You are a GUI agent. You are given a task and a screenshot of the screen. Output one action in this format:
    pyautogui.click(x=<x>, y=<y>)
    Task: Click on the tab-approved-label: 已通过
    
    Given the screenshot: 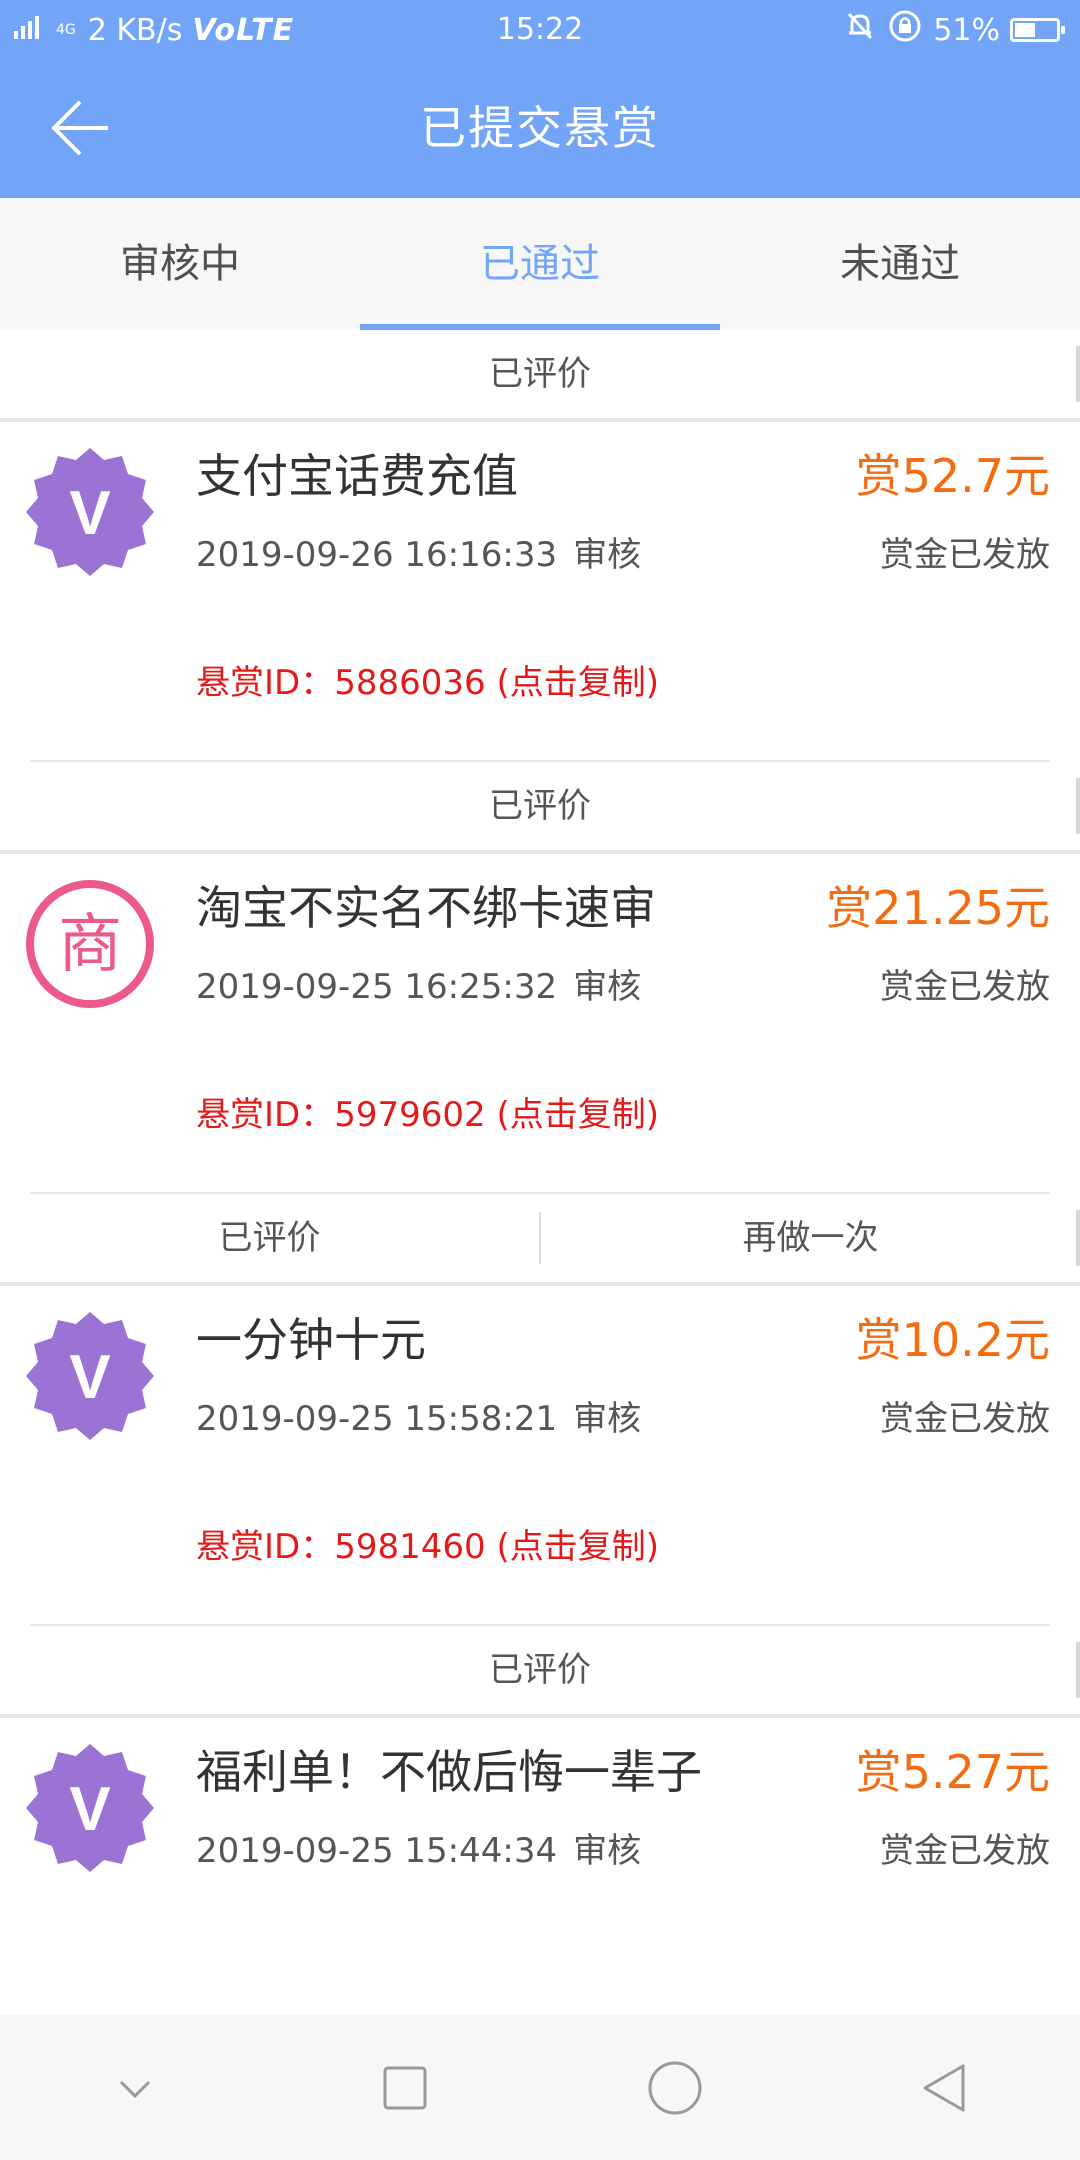 What is the action you would take?
    pyautogui.click(x=540, y=264)
    